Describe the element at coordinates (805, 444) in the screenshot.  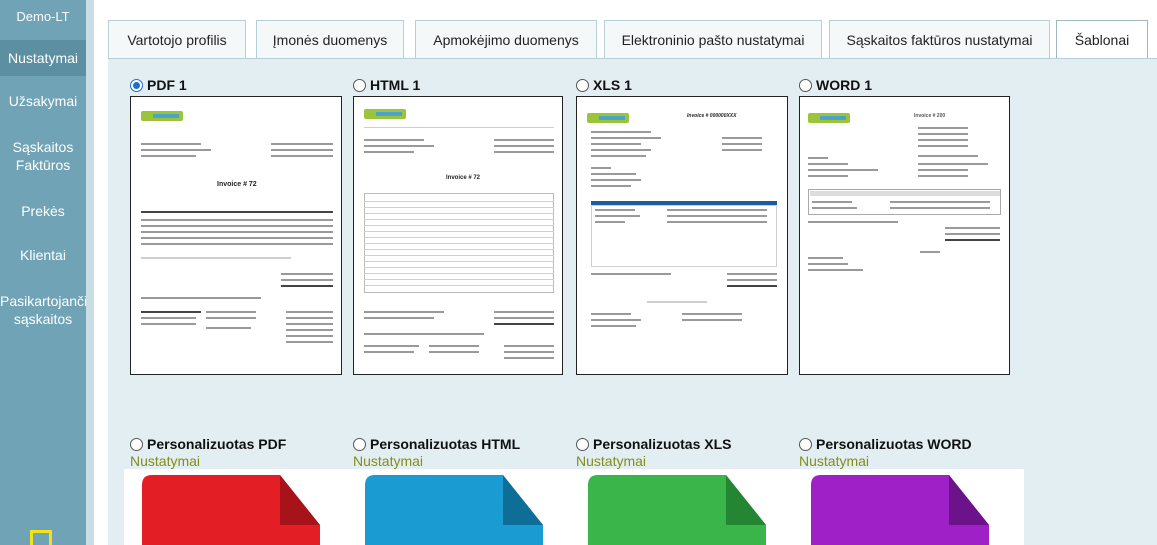
I see `custom-radio-word` at that location.